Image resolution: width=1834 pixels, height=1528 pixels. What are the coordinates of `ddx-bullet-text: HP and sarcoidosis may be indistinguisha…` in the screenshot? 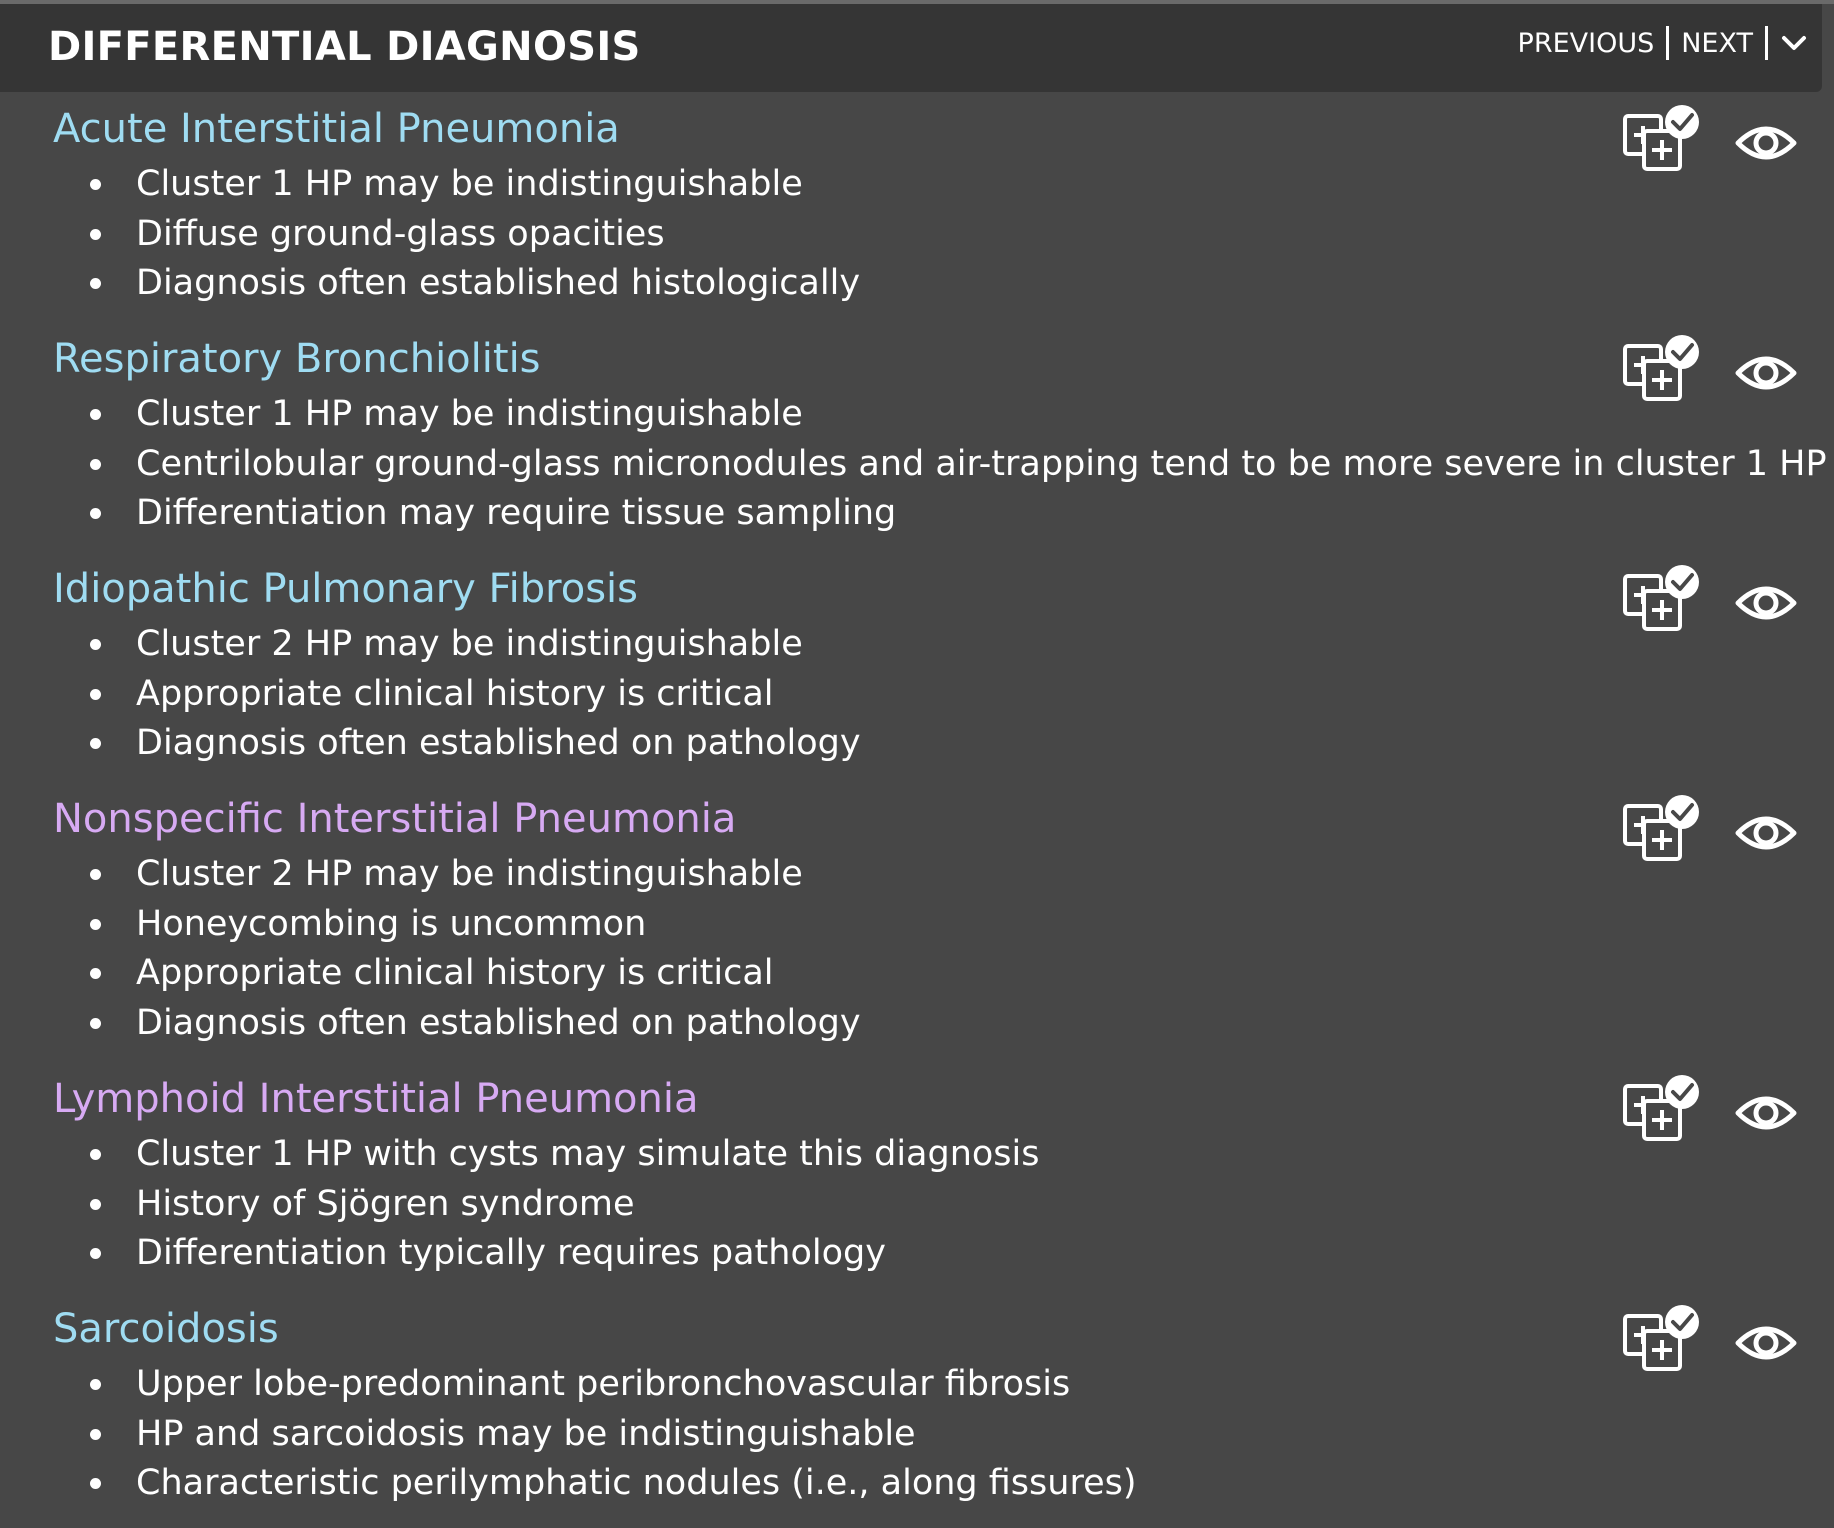 It's located at (526, 1433).